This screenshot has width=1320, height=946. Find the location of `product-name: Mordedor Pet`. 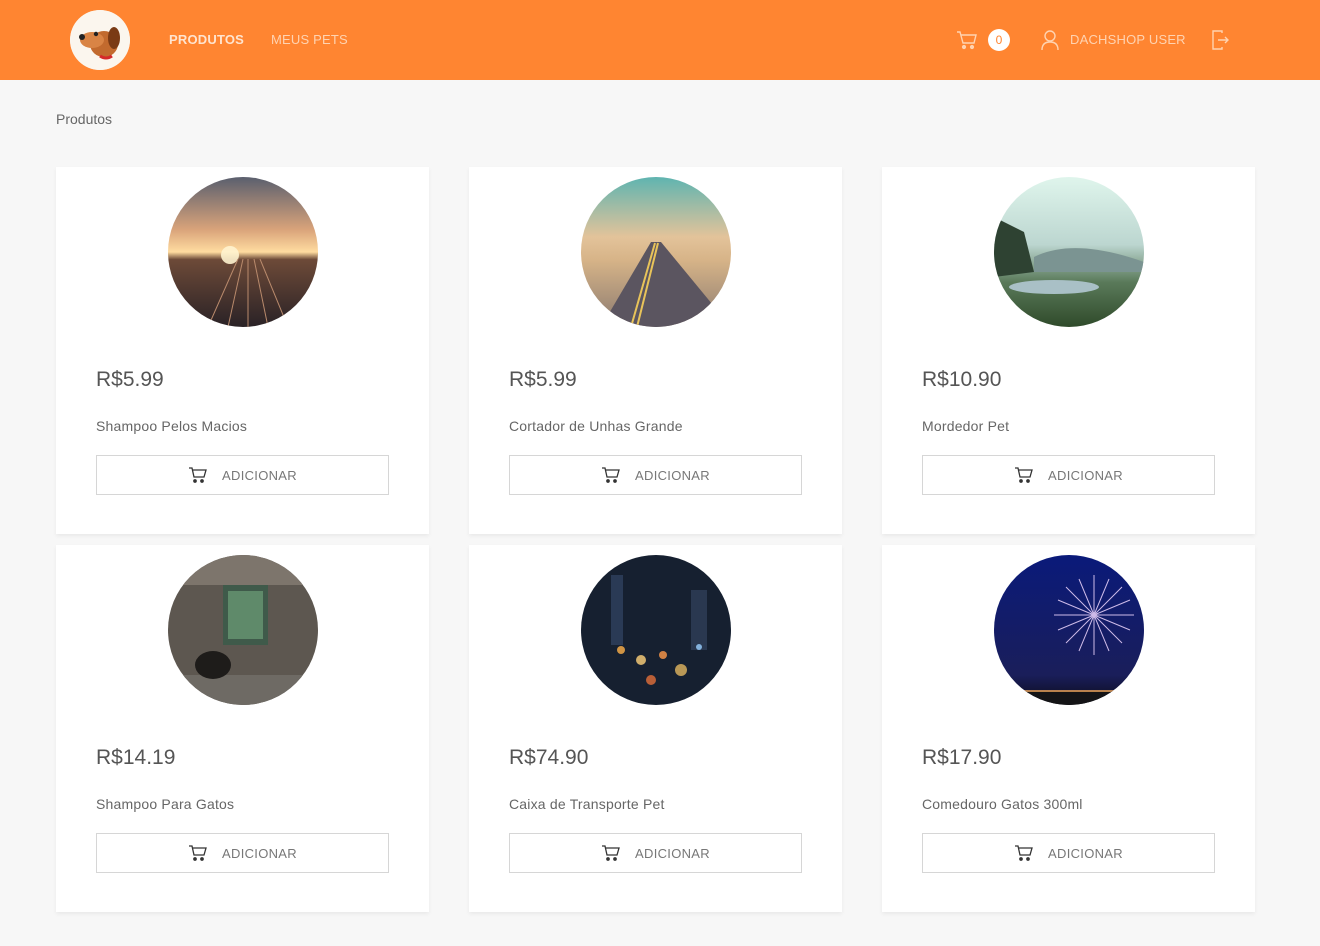

product-name: Mordedor Pet is located at coordinates (966, 426).